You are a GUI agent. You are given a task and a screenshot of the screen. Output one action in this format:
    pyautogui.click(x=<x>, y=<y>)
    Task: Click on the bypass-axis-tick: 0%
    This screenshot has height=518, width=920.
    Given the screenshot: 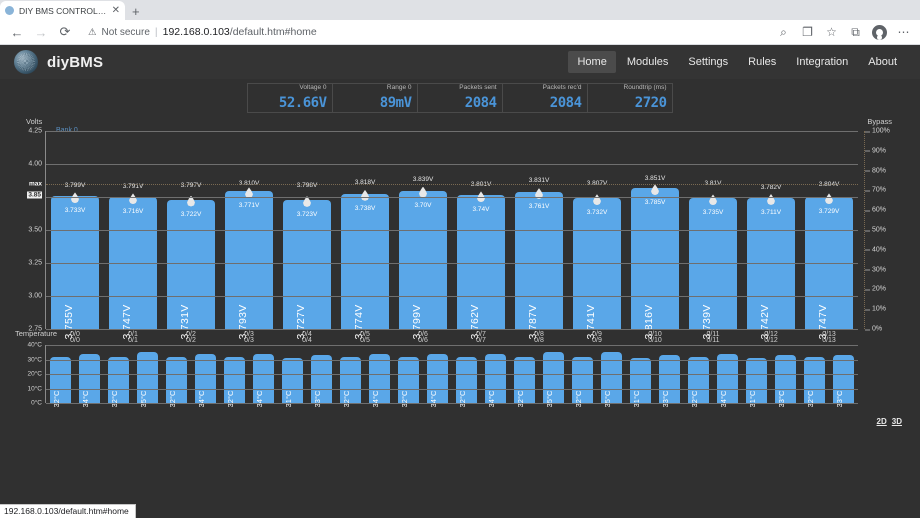 What is the action you would take?
    pyautogui.click(x=873, y=329)
    